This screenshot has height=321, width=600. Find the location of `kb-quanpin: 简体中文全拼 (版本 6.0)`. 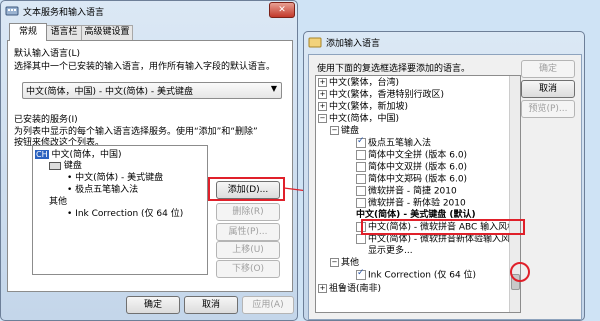

kb-quanpin: 简体中文全拼 (版本 6.0) is located at coordinates (411, 155).